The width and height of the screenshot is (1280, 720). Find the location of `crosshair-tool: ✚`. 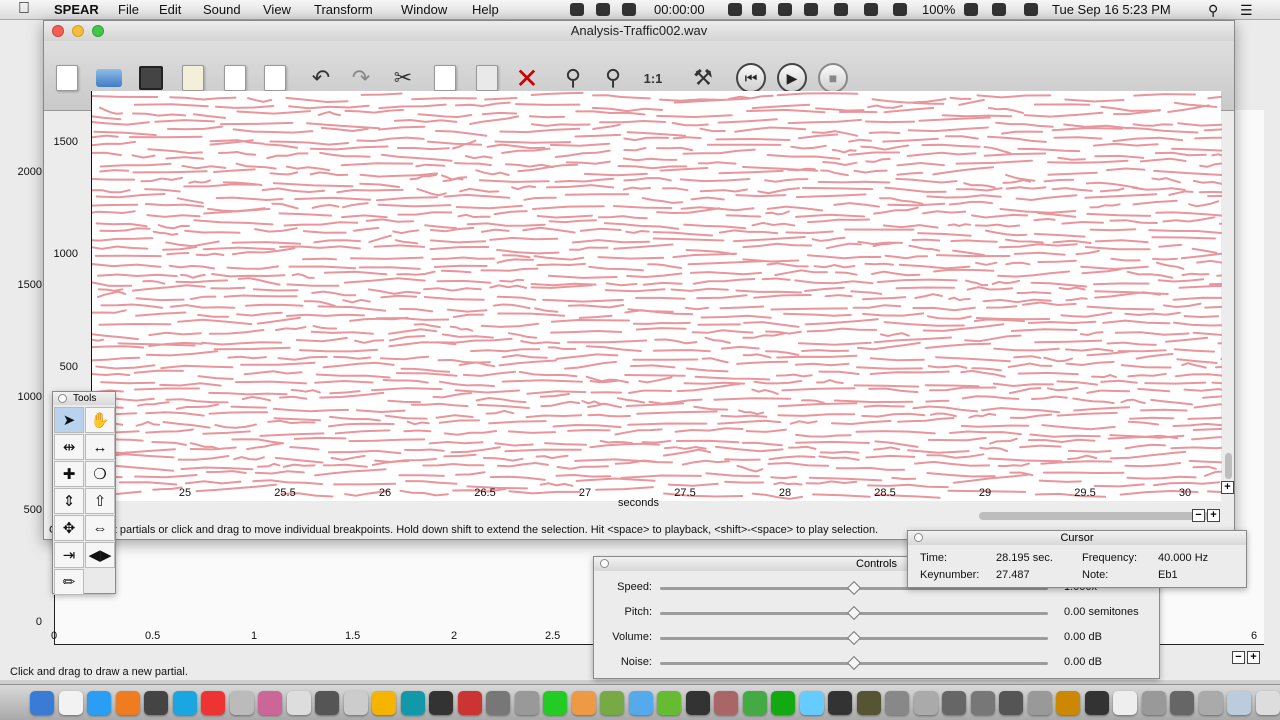

crosshair-tool: ✚ is located at coordinates (69, 474).